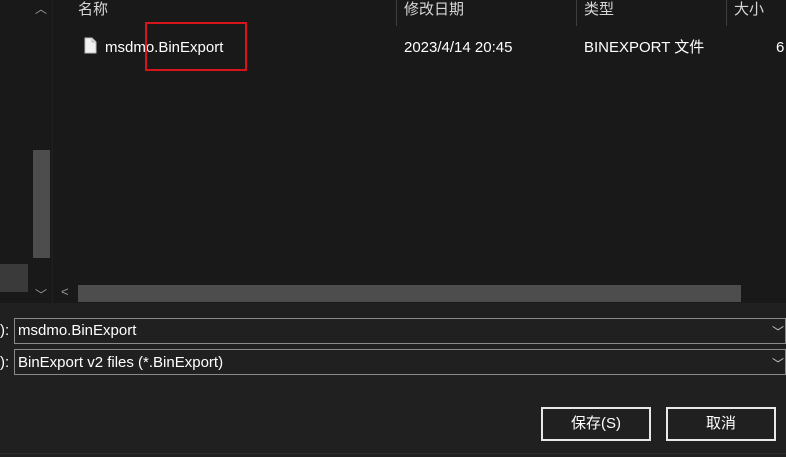  I want to click on save-button: 保存(S), so click(596, 424).